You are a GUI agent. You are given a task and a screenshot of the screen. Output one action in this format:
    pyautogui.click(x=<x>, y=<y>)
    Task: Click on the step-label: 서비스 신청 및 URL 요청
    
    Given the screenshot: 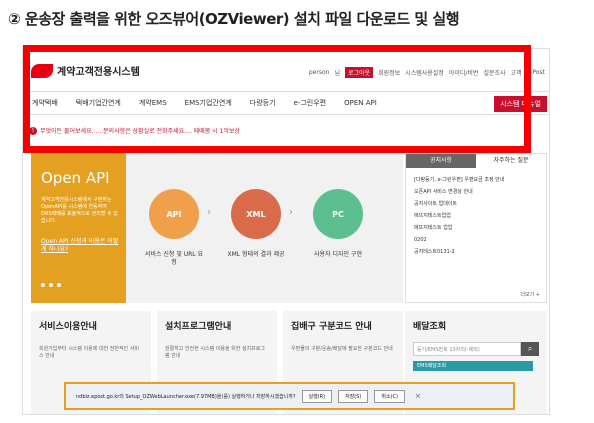 What is the action you would take?
    pyautogui.click(x=174, y=258)
    